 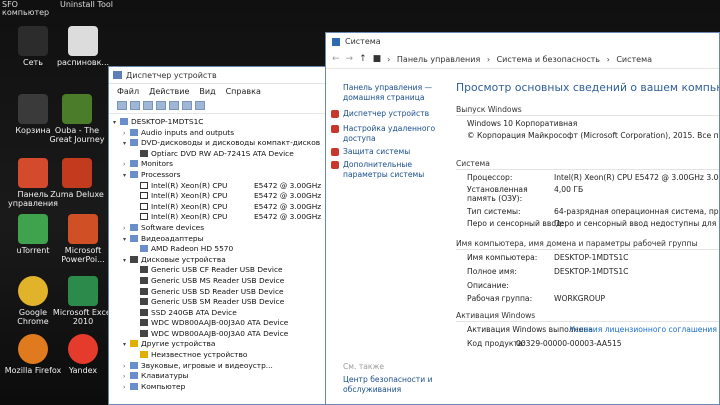 I want to click on tree-node: AMD Radeon HD 5570, so click(x=221, y=249).